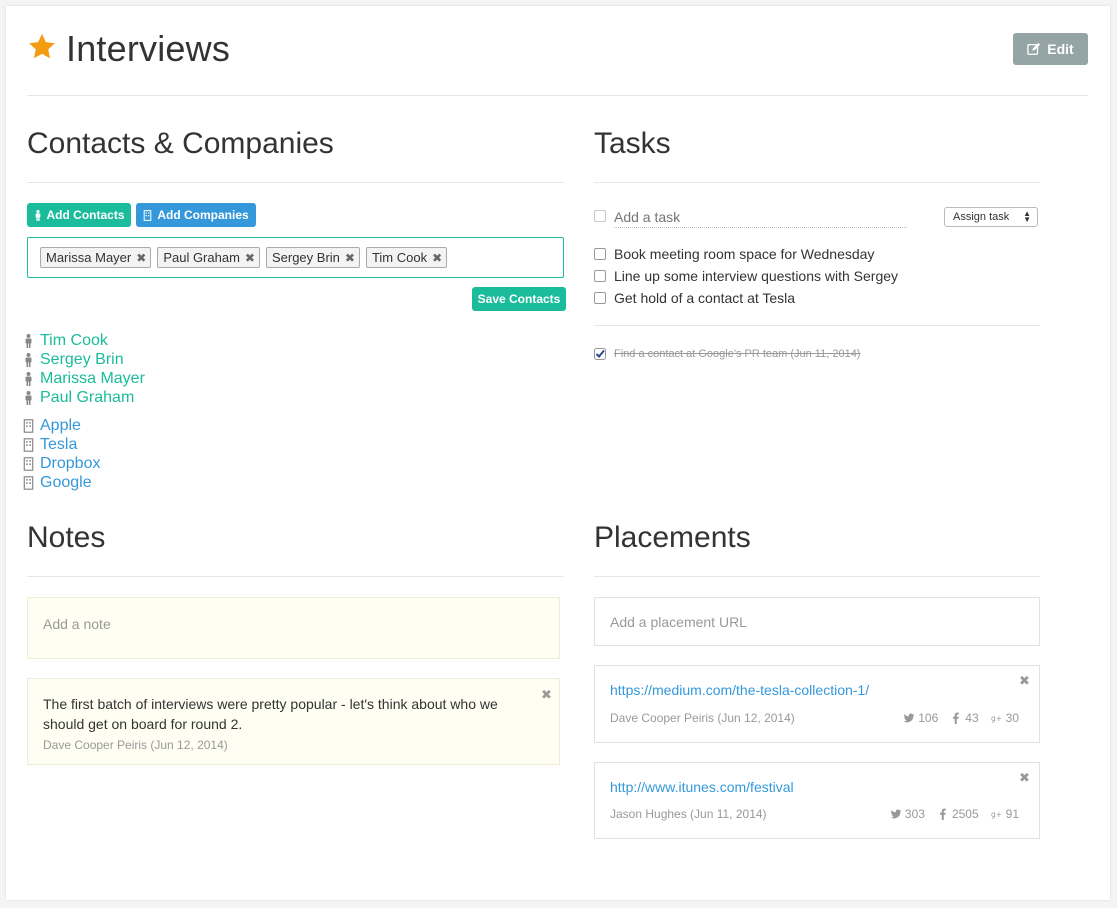 This screenshot has height=908, width=1117. I want to click on placements-section-title: Placements, so click(672, 537).